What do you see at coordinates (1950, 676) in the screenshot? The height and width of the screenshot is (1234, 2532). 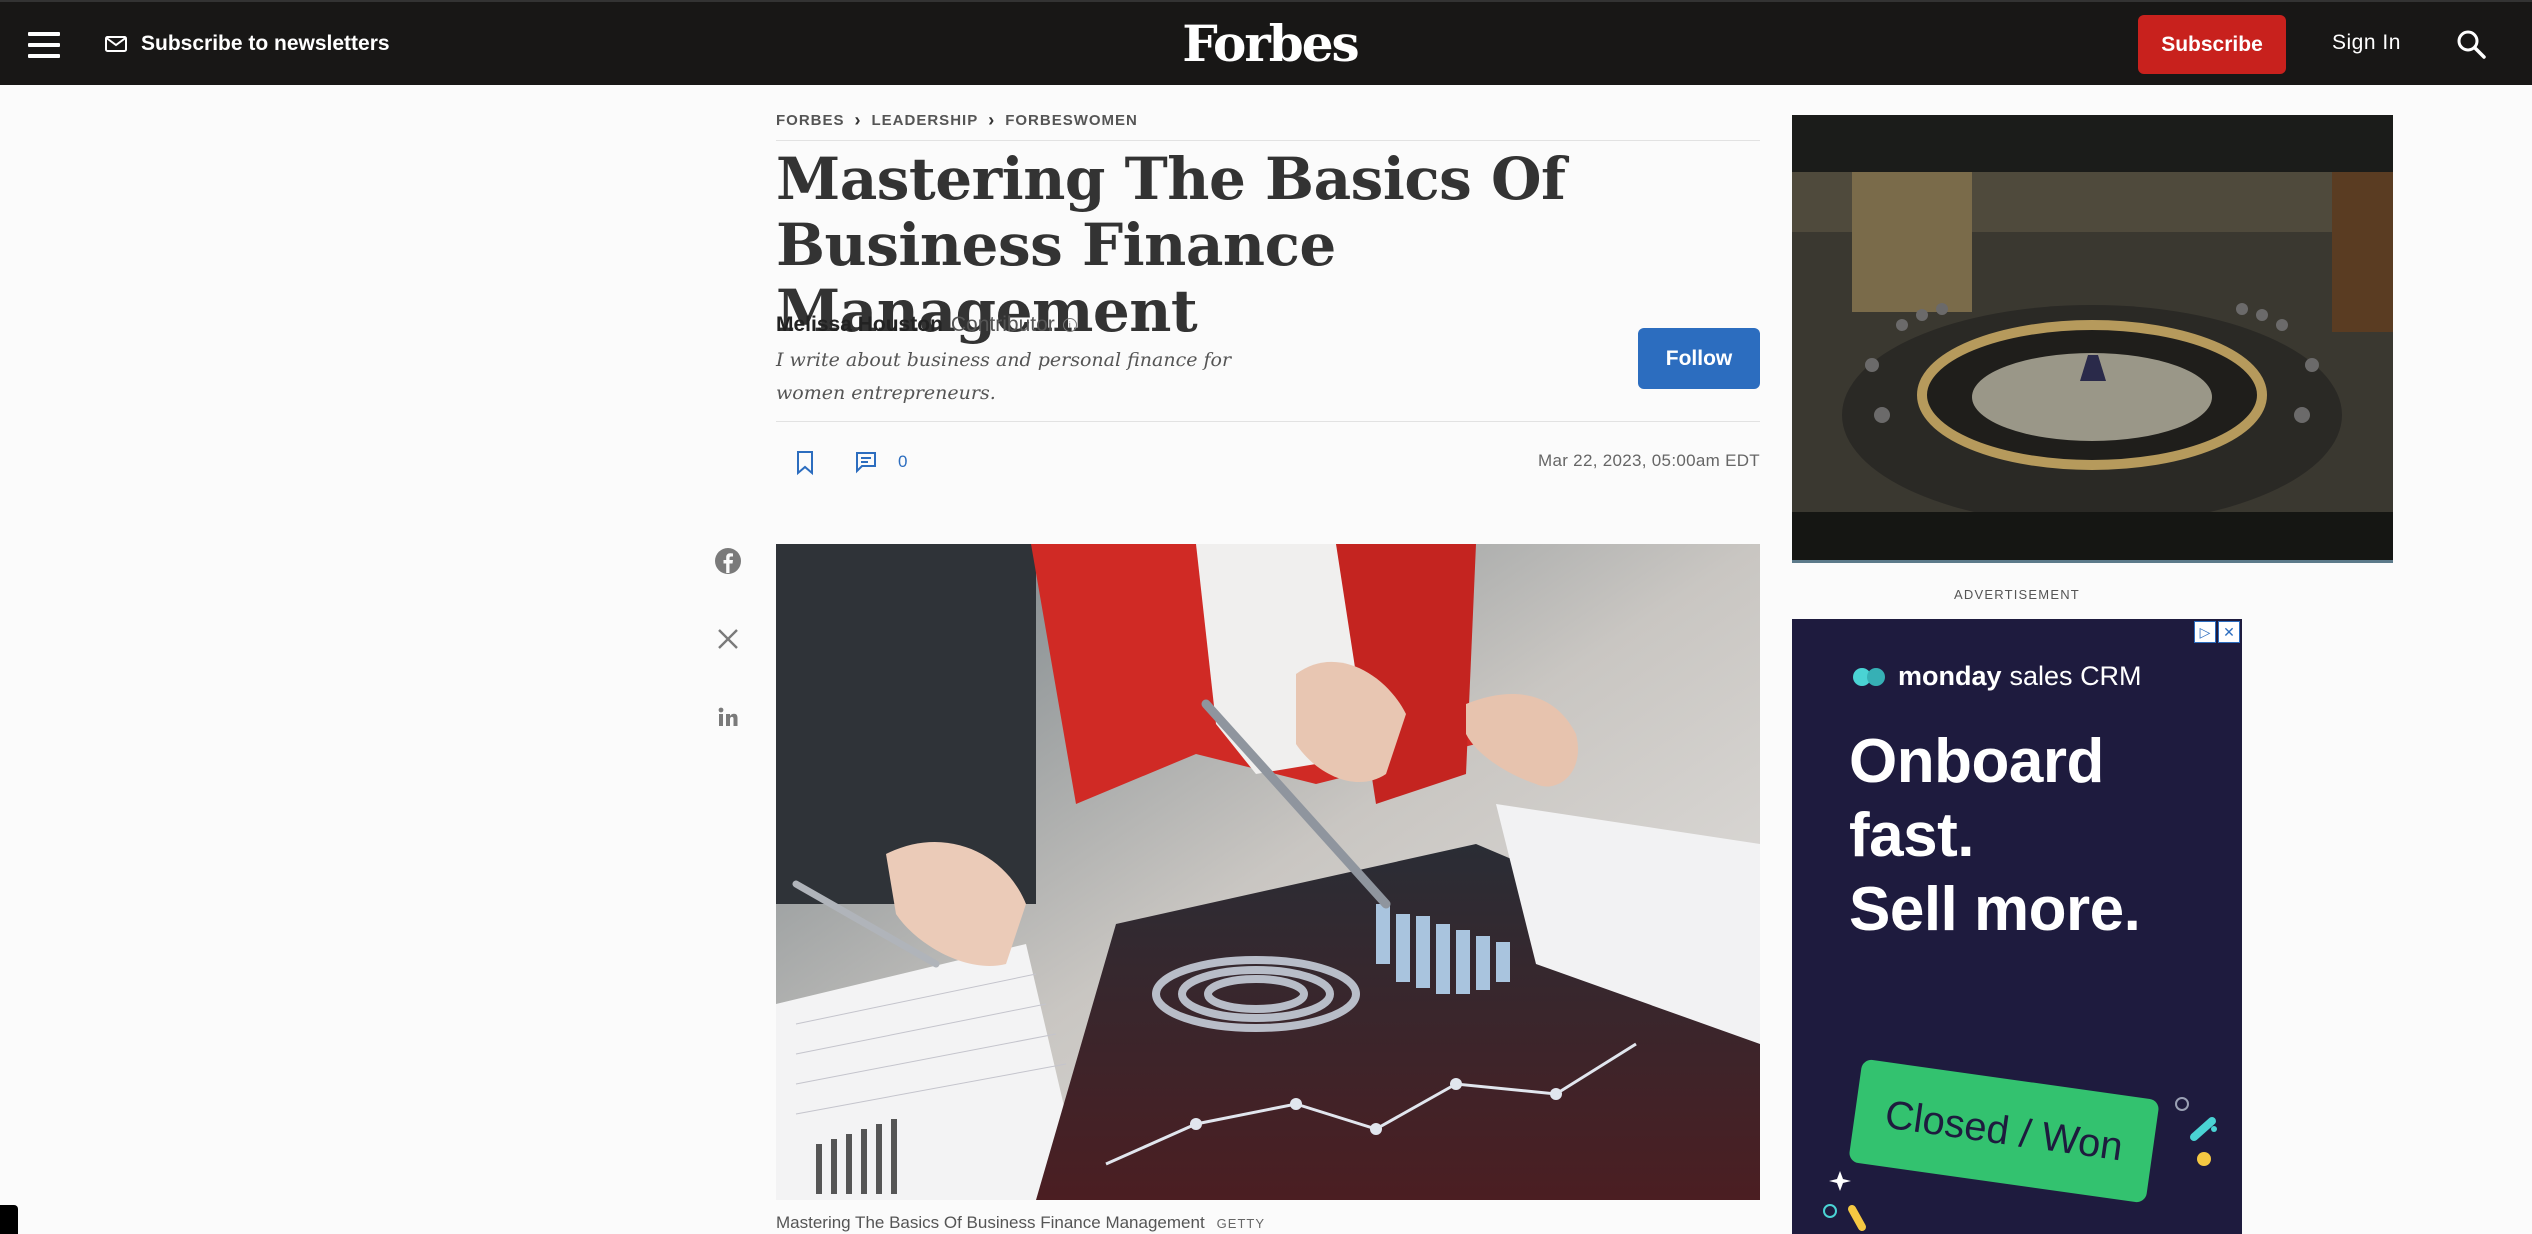 I see `ad-brand-name: monday` at bounding box center [1950, 676].